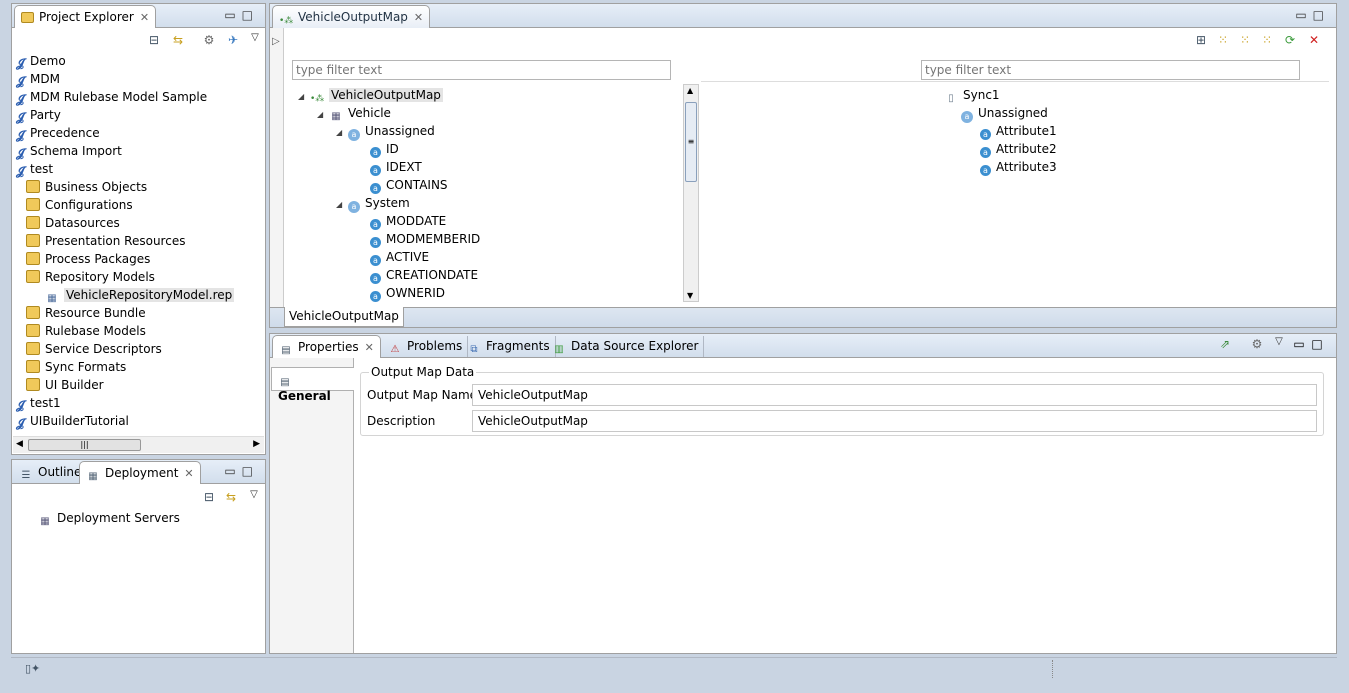 The height and width of the screenshot is (693, 1349). Describe the element at coordinates (408, 221) in the screenshot. I see `tree-attribute: a MODDATE` at that location.